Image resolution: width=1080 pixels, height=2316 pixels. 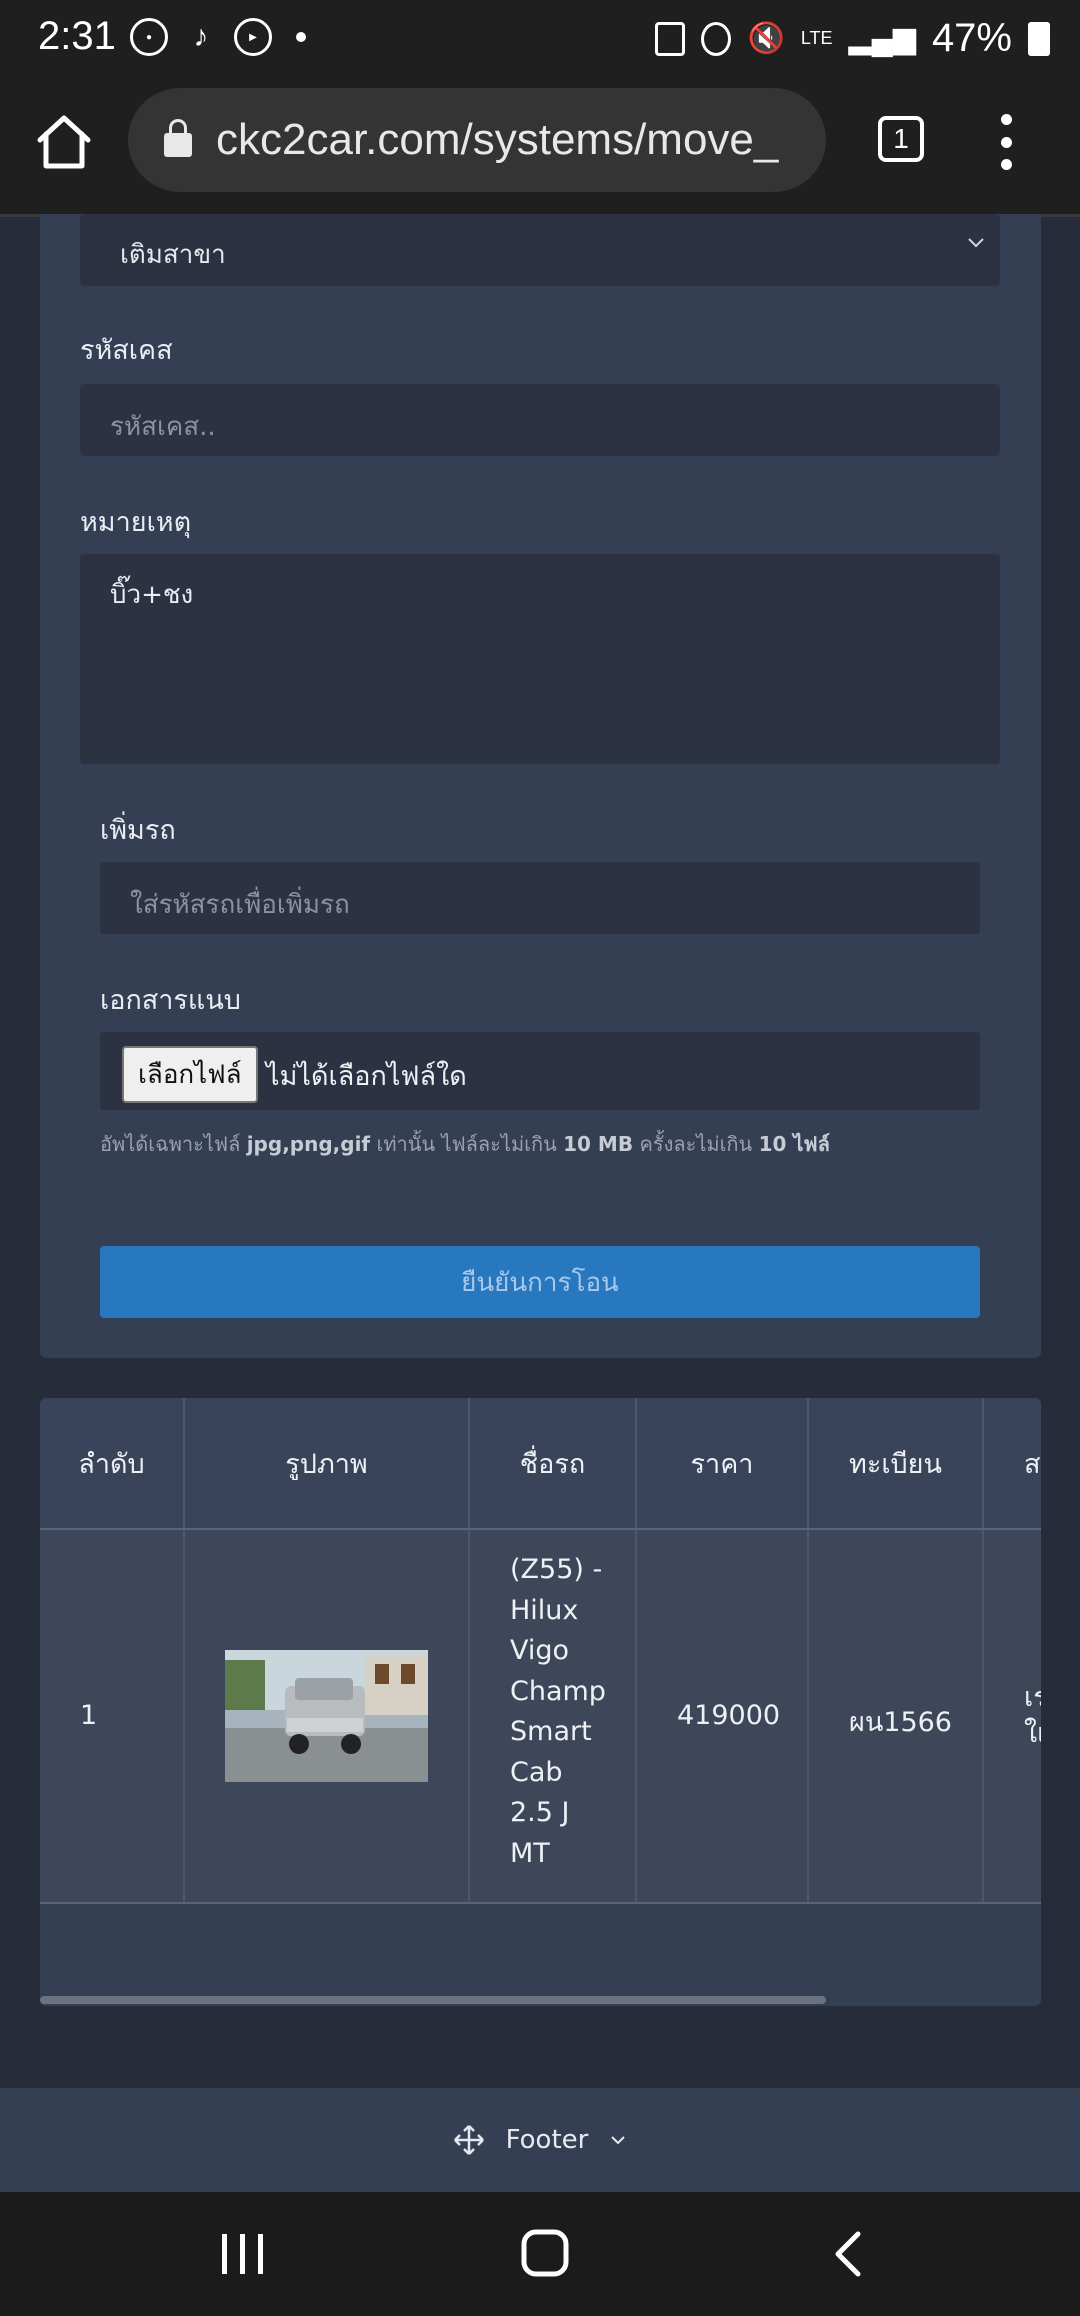 I want to click on cell-status: เร ใเ, so click(x=1012, y=1716).